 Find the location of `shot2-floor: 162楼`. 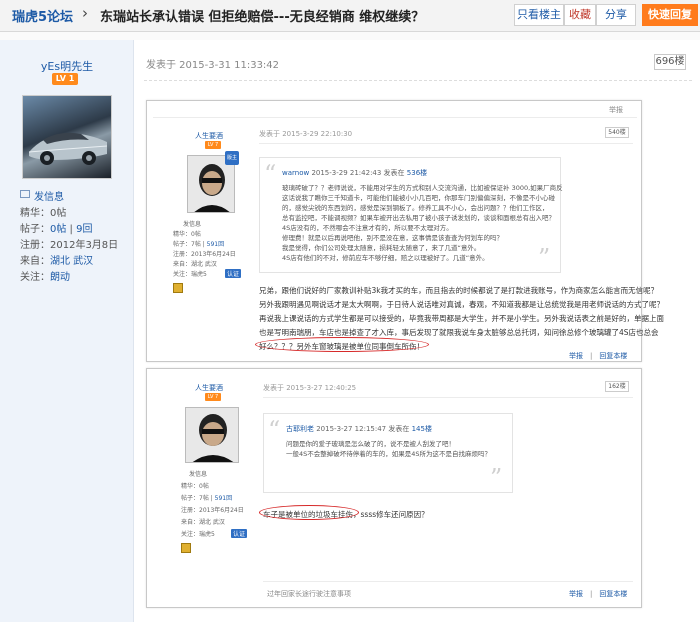

shot2-floor: 162楼 is located at coordinates (617, 386).